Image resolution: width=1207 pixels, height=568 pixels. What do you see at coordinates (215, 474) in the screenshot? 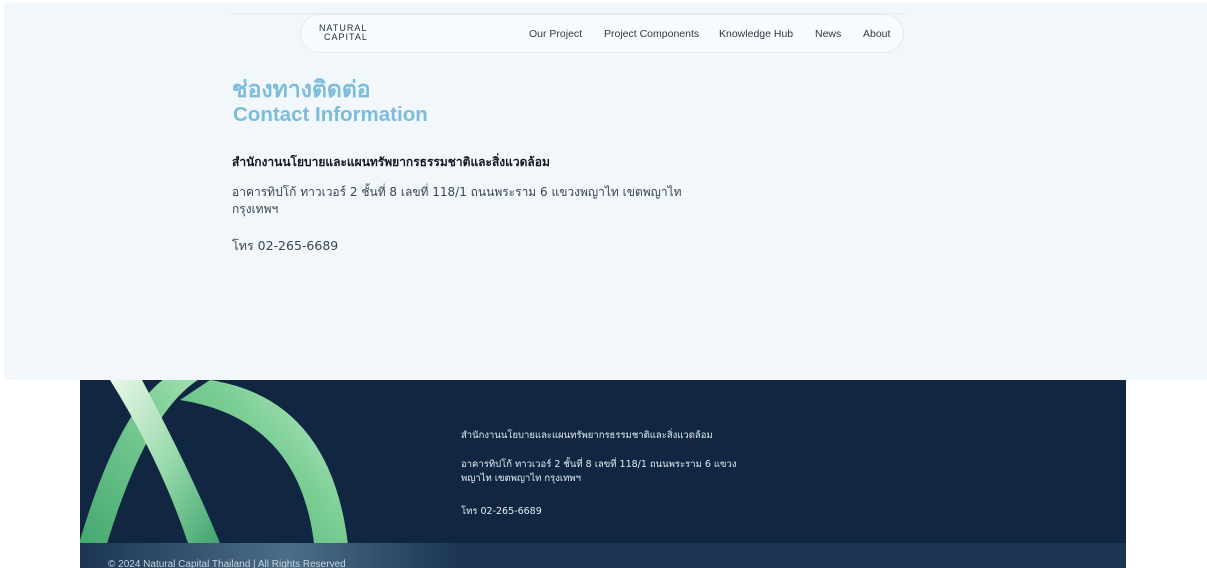
I see `decorative-arc-graphic` at bounding box center [215, 474].